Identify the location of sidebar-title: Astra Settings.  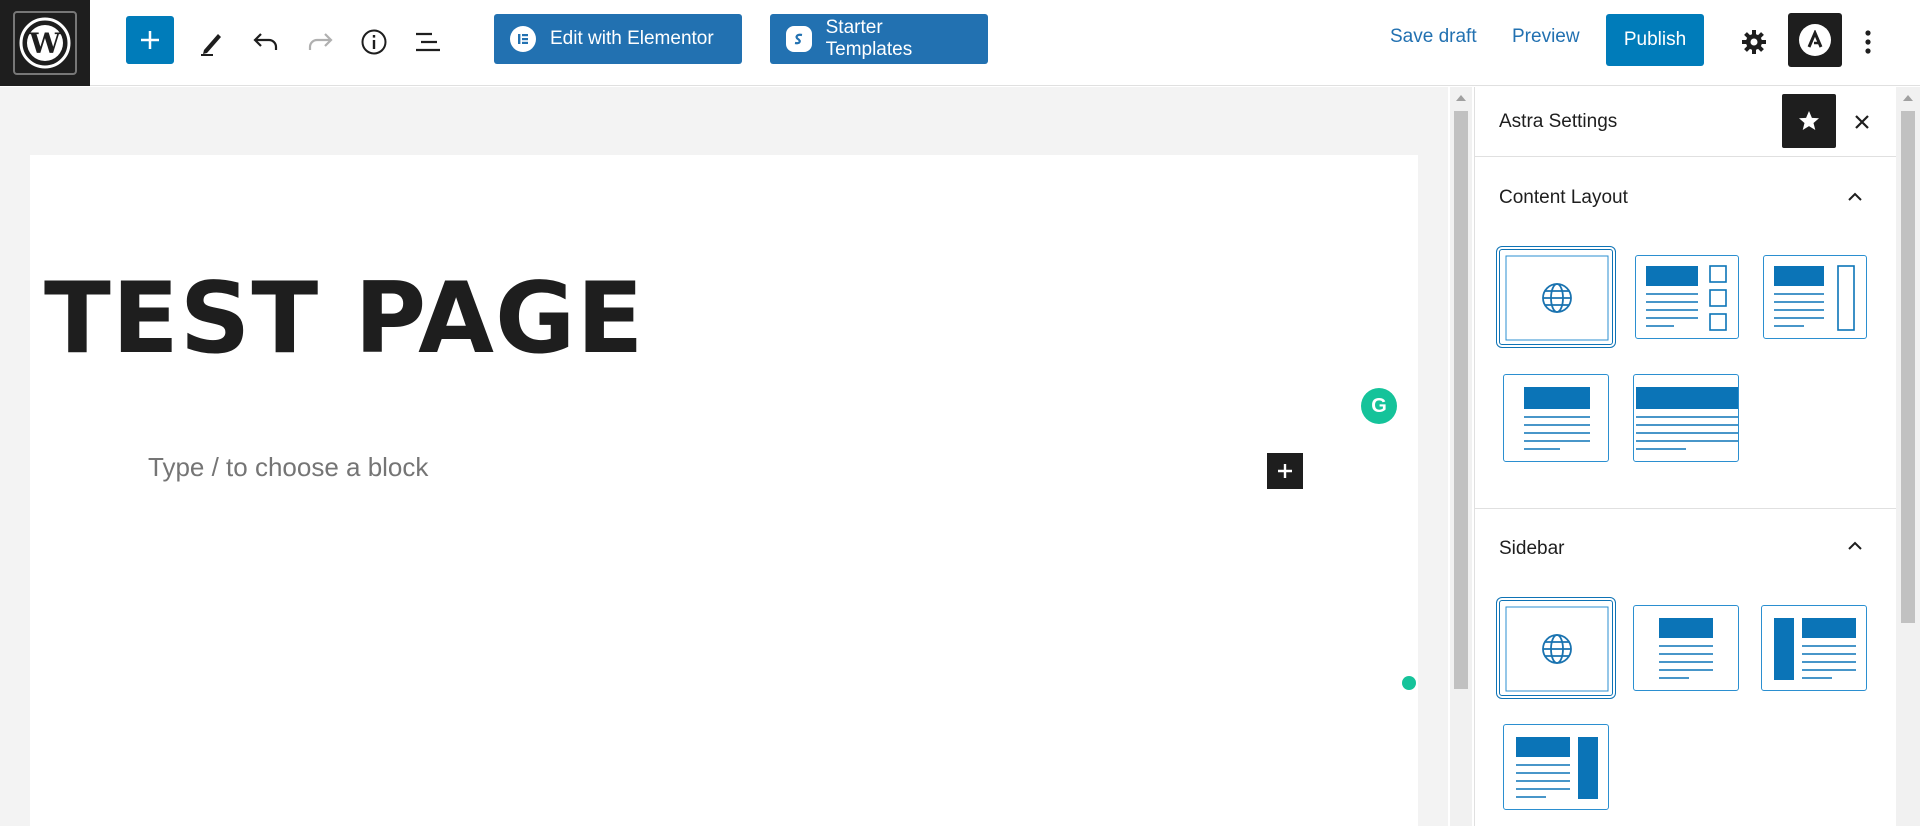
(1558, 121).